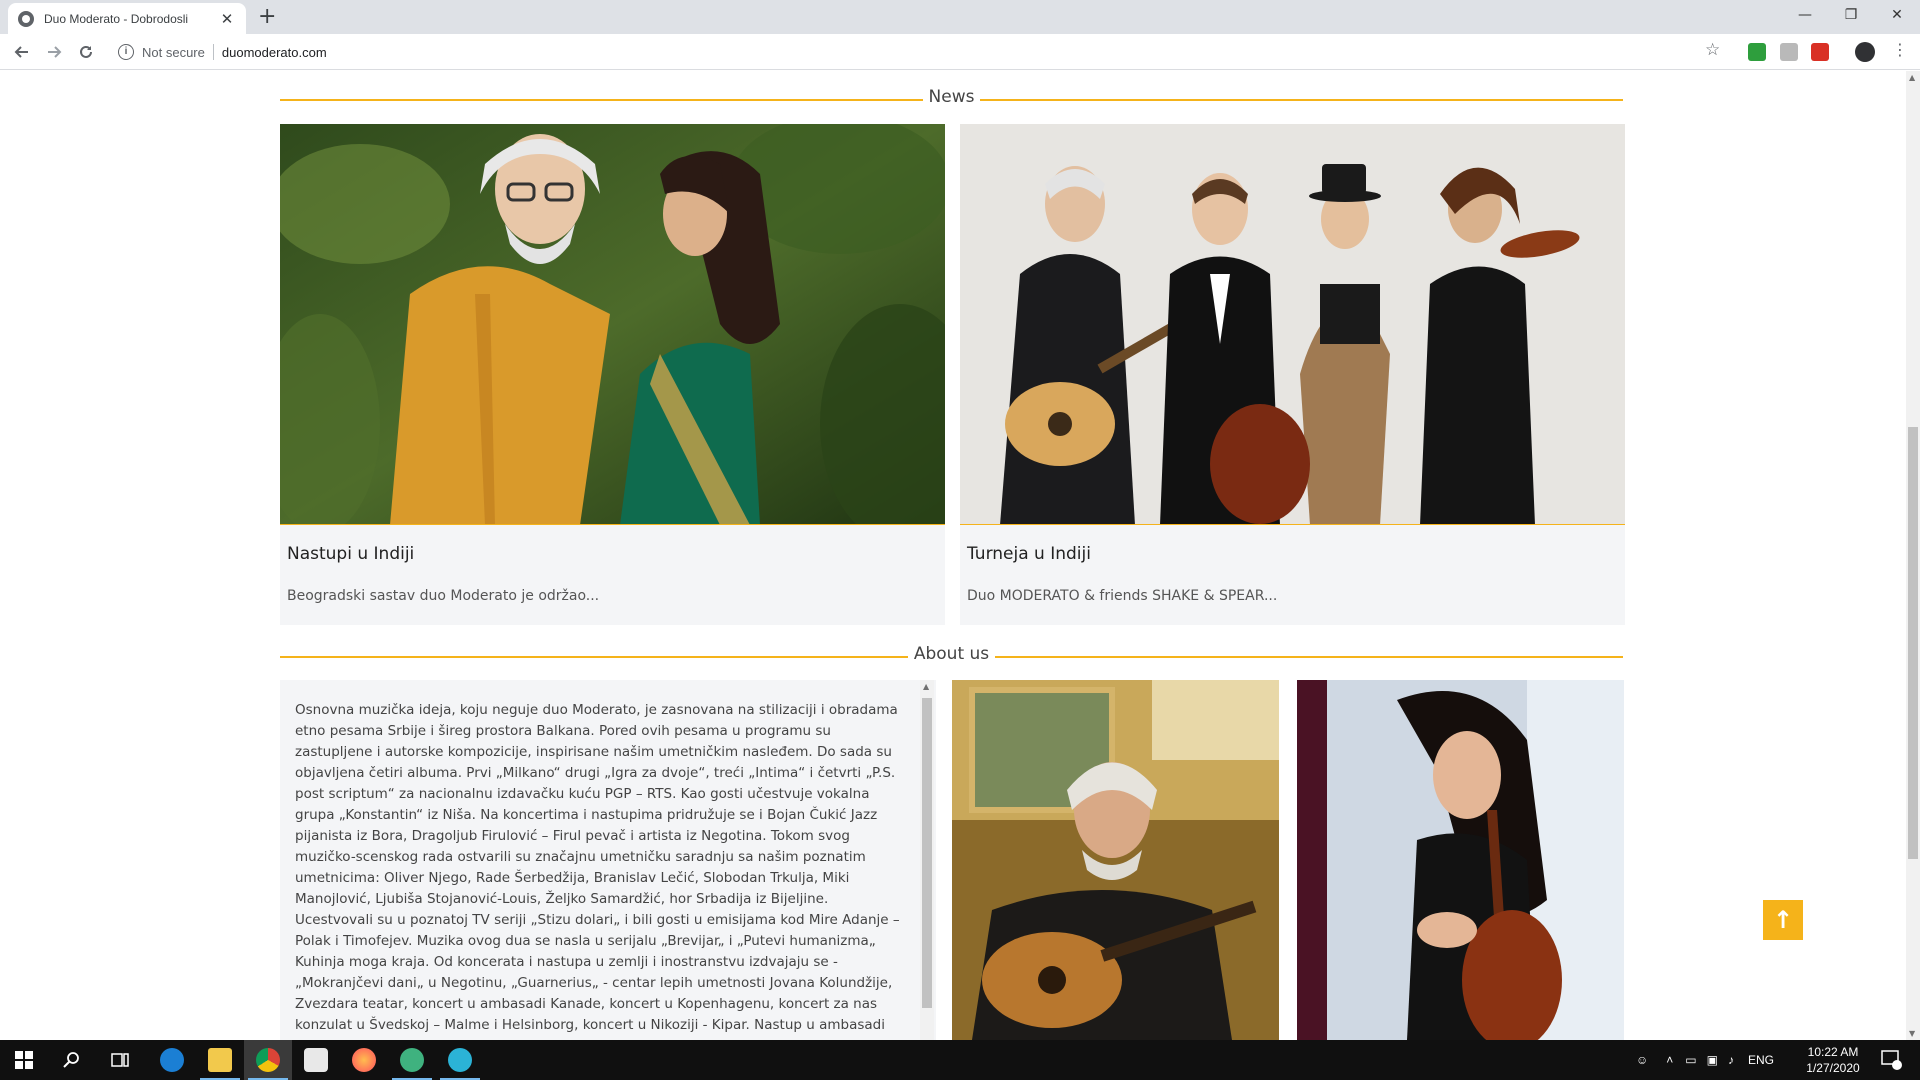 This screenshot has height=1080, width=1920. I want to click on extension-icon, so click(1757, 52).